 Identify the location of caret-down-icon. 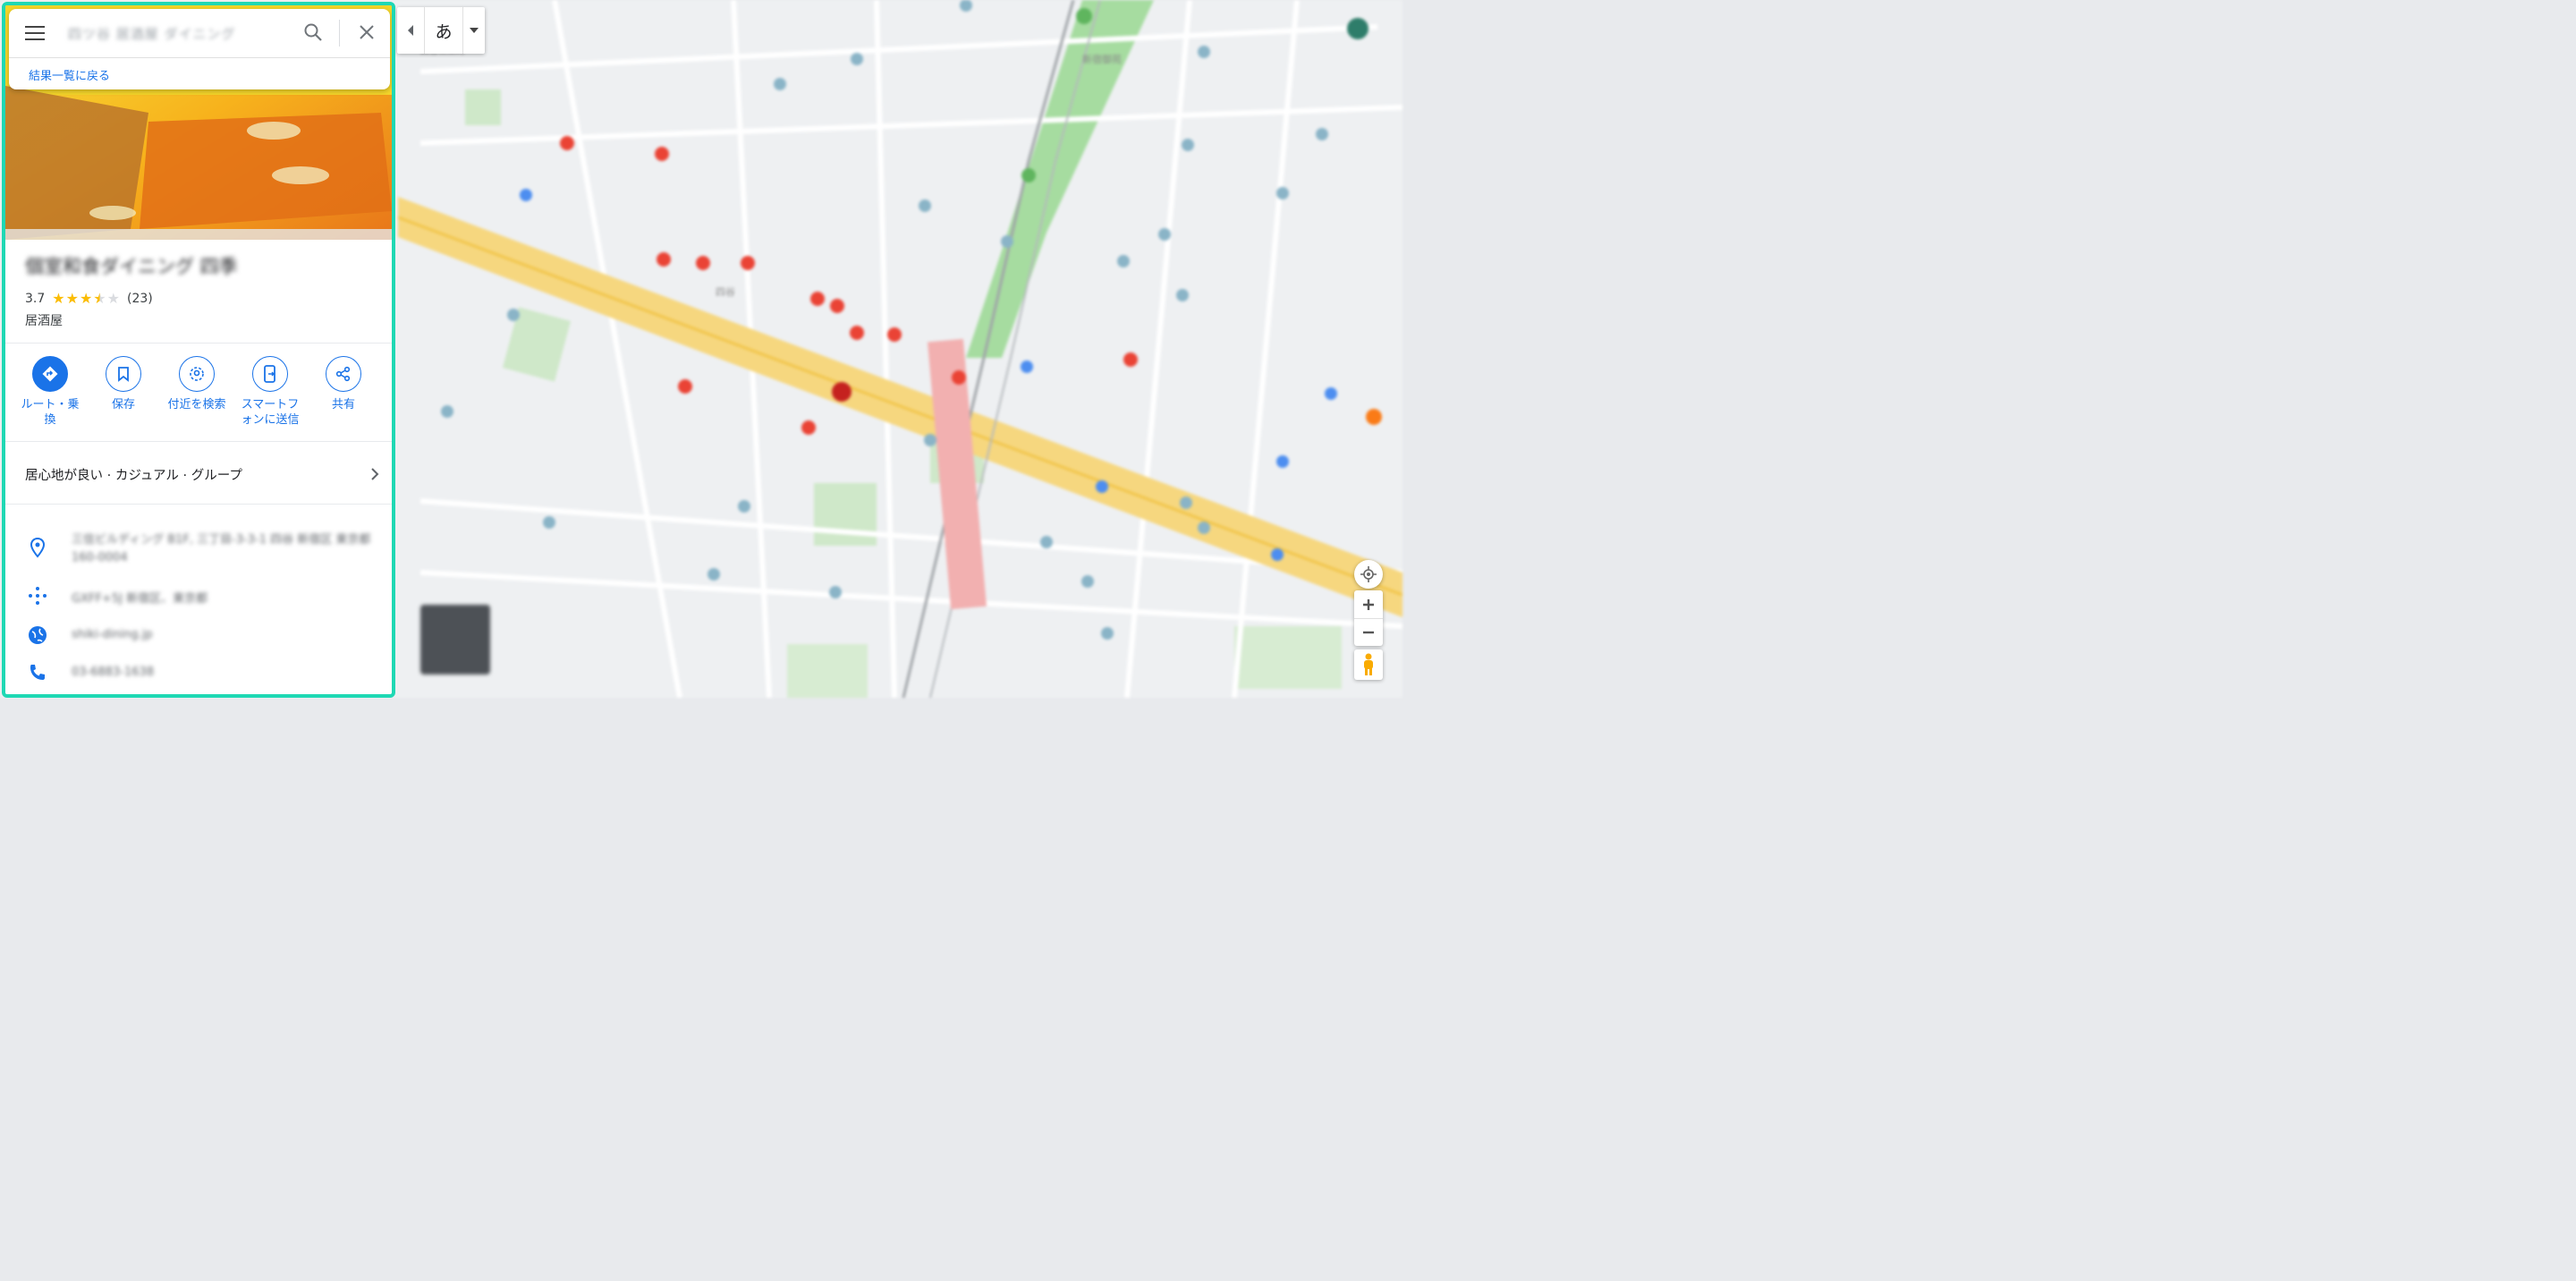
(474, 30).